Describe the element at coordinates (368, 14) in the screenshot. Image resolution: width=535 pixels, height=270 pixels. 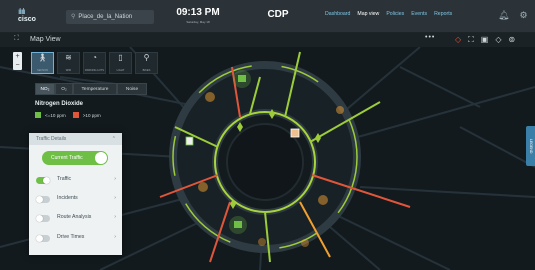
I see `nav-map-view: Map view` at that location.